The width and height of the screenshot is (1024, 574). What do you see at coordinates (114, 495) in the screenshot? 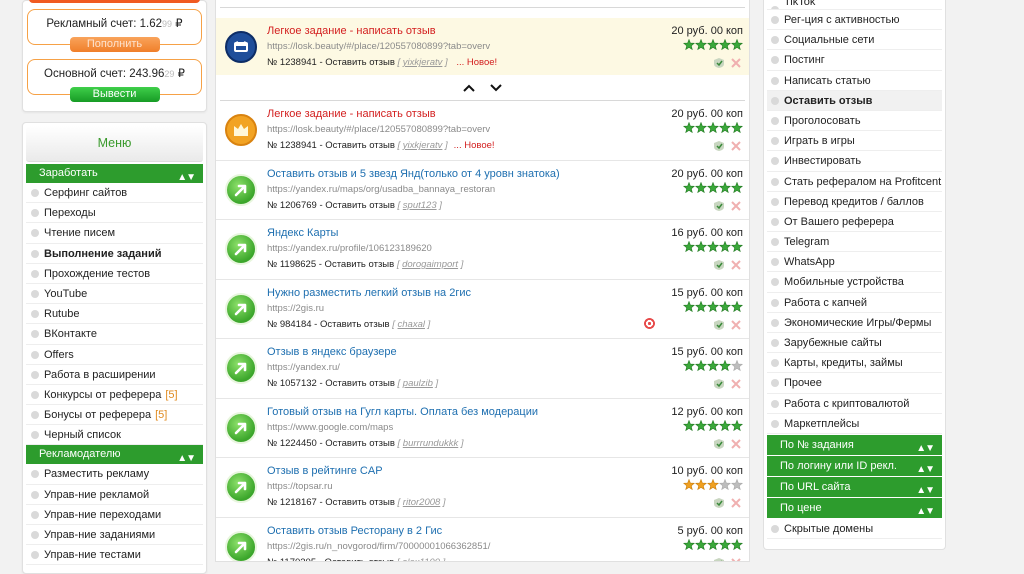
I see `menu-adv-item: Управ-ние рекламой` at bounding box center [114, 495].